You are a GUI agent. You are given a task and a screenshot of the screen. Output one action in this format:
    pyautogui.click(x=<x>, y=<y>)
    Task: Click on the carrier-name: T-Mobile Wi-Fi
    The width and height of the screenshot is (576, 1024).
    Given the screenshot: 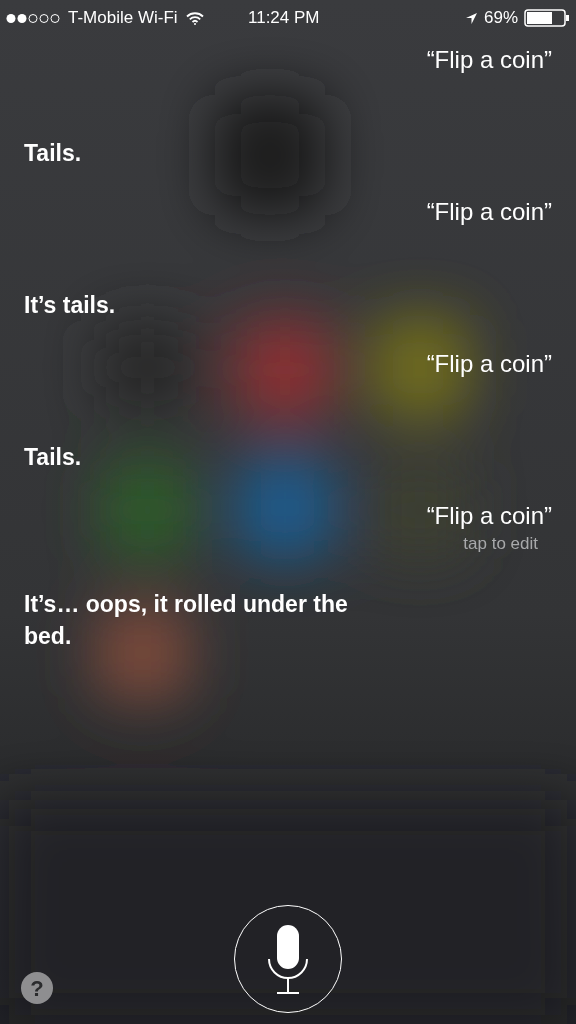 What is the action you would take?
    pyautogui.click(x=123, y=18)
    